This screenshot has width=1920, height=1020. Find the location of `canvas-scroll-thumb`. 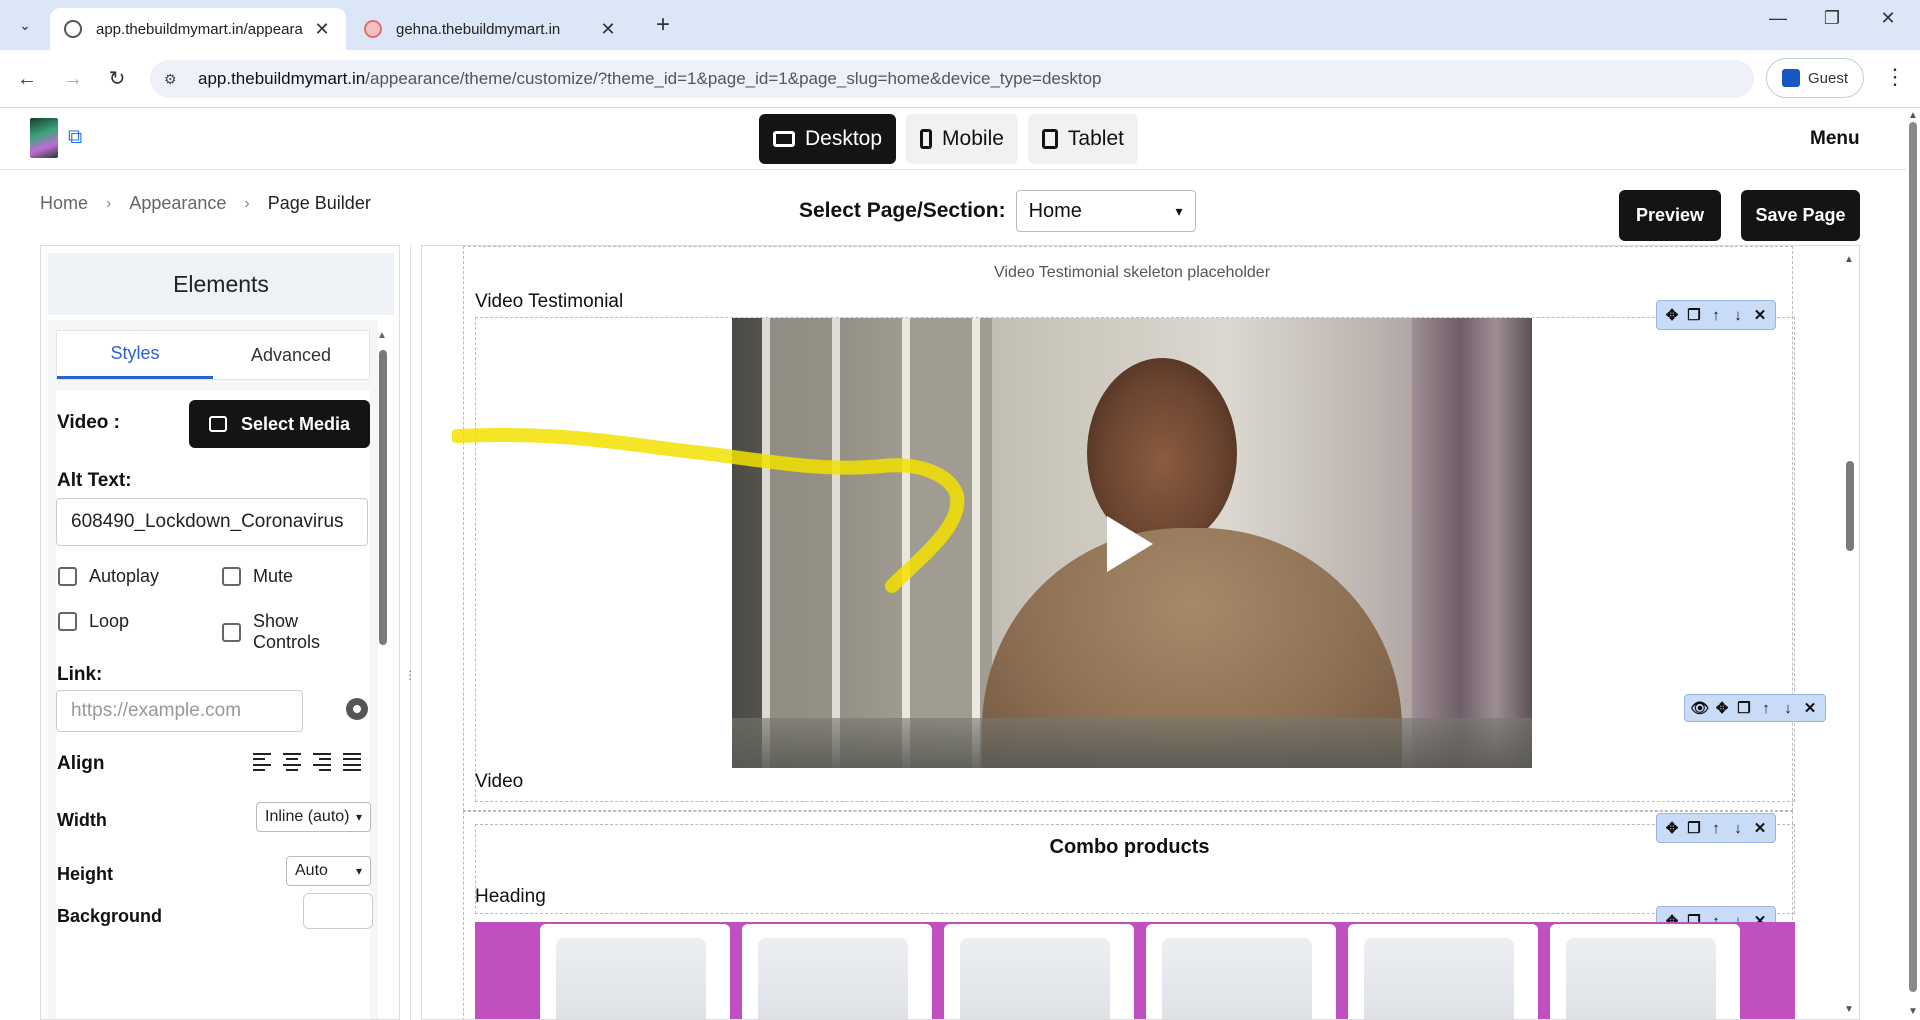

canvas-scroll-thumb is located at coordinates (1850, 506).